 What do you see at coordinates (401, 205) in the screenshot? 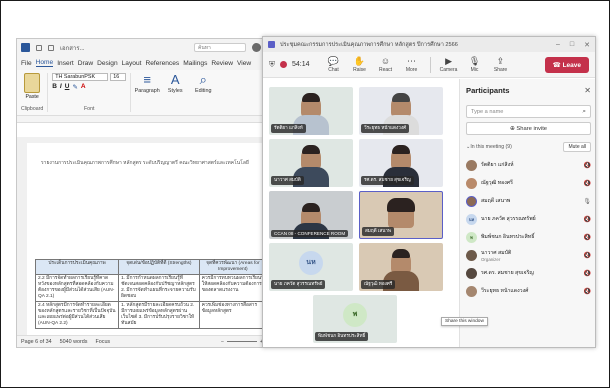
I see `participant-hair` at bounding box center [401, 205].